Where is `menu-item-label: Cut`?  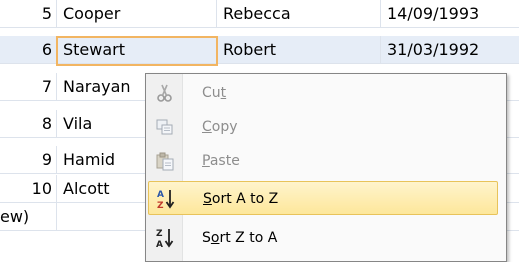 menu-item-label: Cut is located at coordinates (214, 93).